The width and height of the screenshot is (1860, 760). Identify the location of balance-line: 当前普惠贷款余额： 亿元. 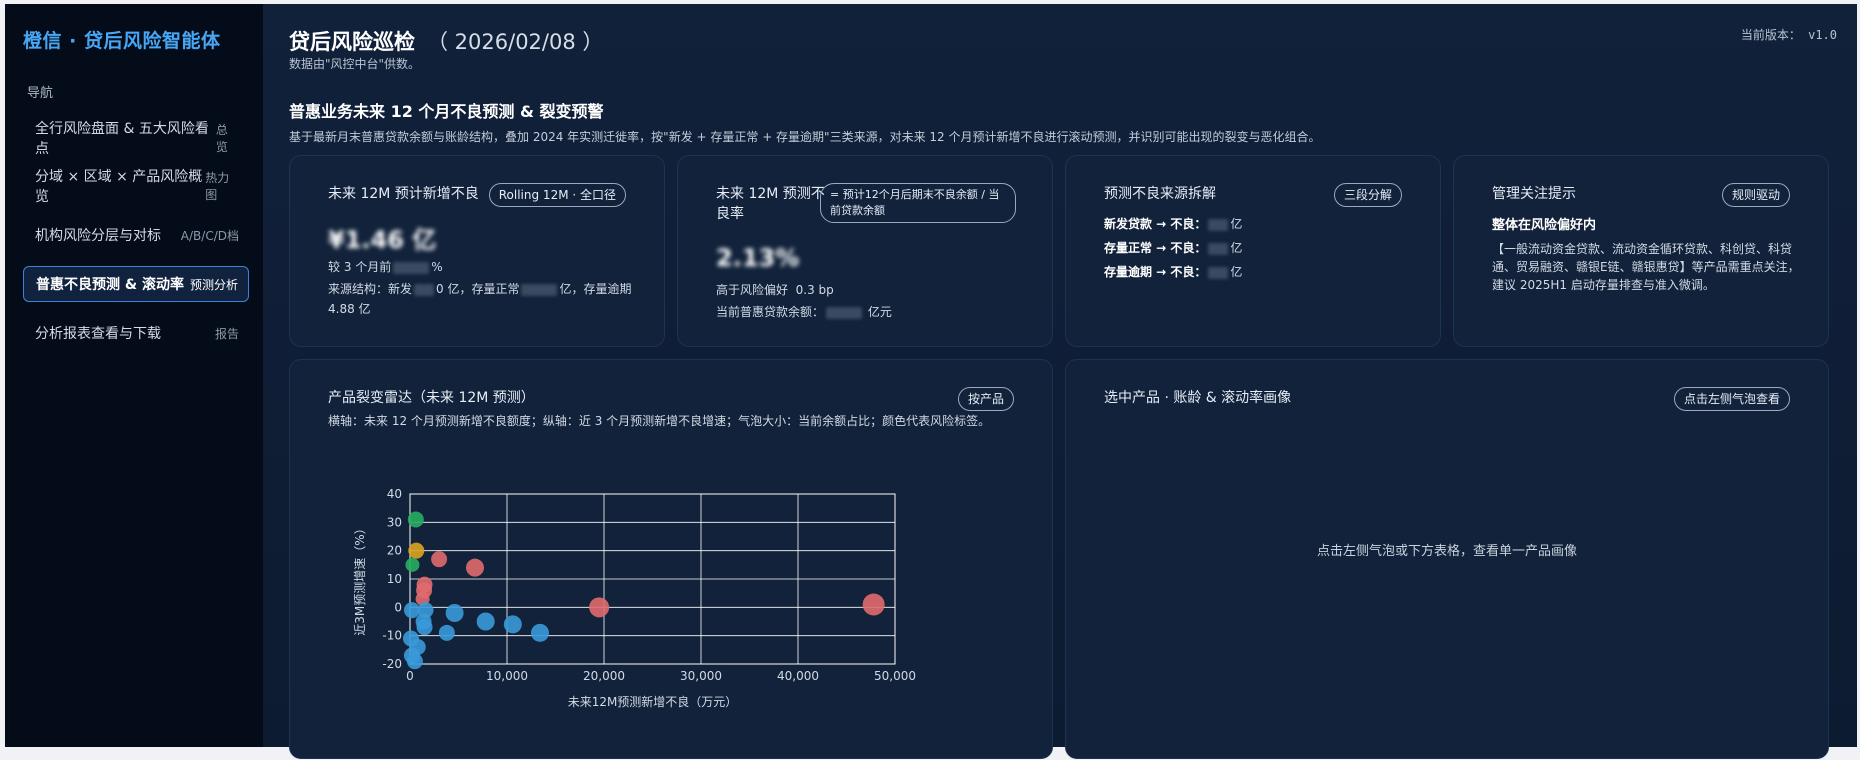
(804, 312).